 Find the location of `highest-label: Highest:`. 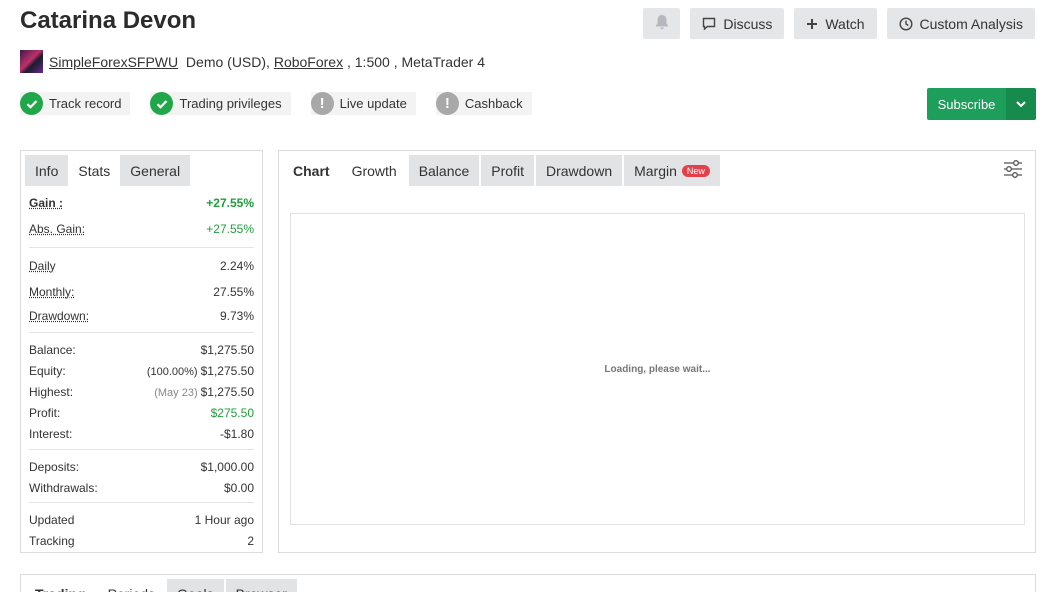

highest-label: Highest: is located at coordinates (51, 391).